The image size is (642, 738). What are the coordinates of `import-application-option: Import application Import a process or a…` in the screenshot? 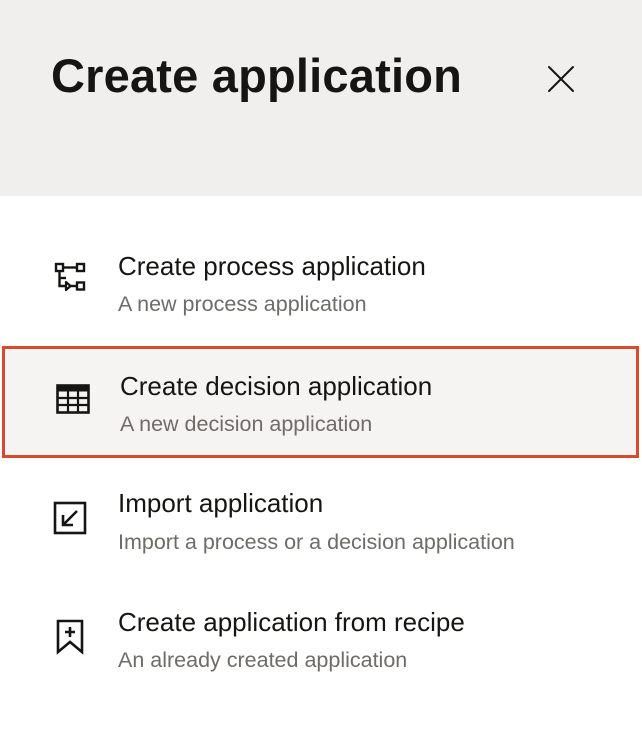 It's located at (321, 521).